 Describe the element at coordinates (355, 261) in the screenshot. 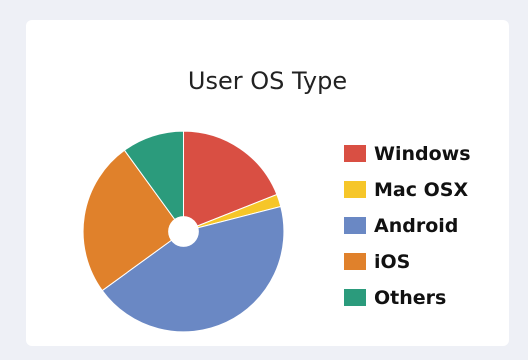

I see `legend-swatch-ios` at that location.